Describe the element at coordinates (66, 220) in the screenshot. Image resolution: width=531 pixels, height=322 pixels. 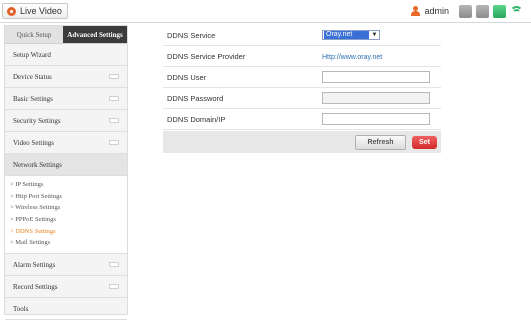
I see `submenu-pppoe-settings: > PPPoE Settings` at that location.